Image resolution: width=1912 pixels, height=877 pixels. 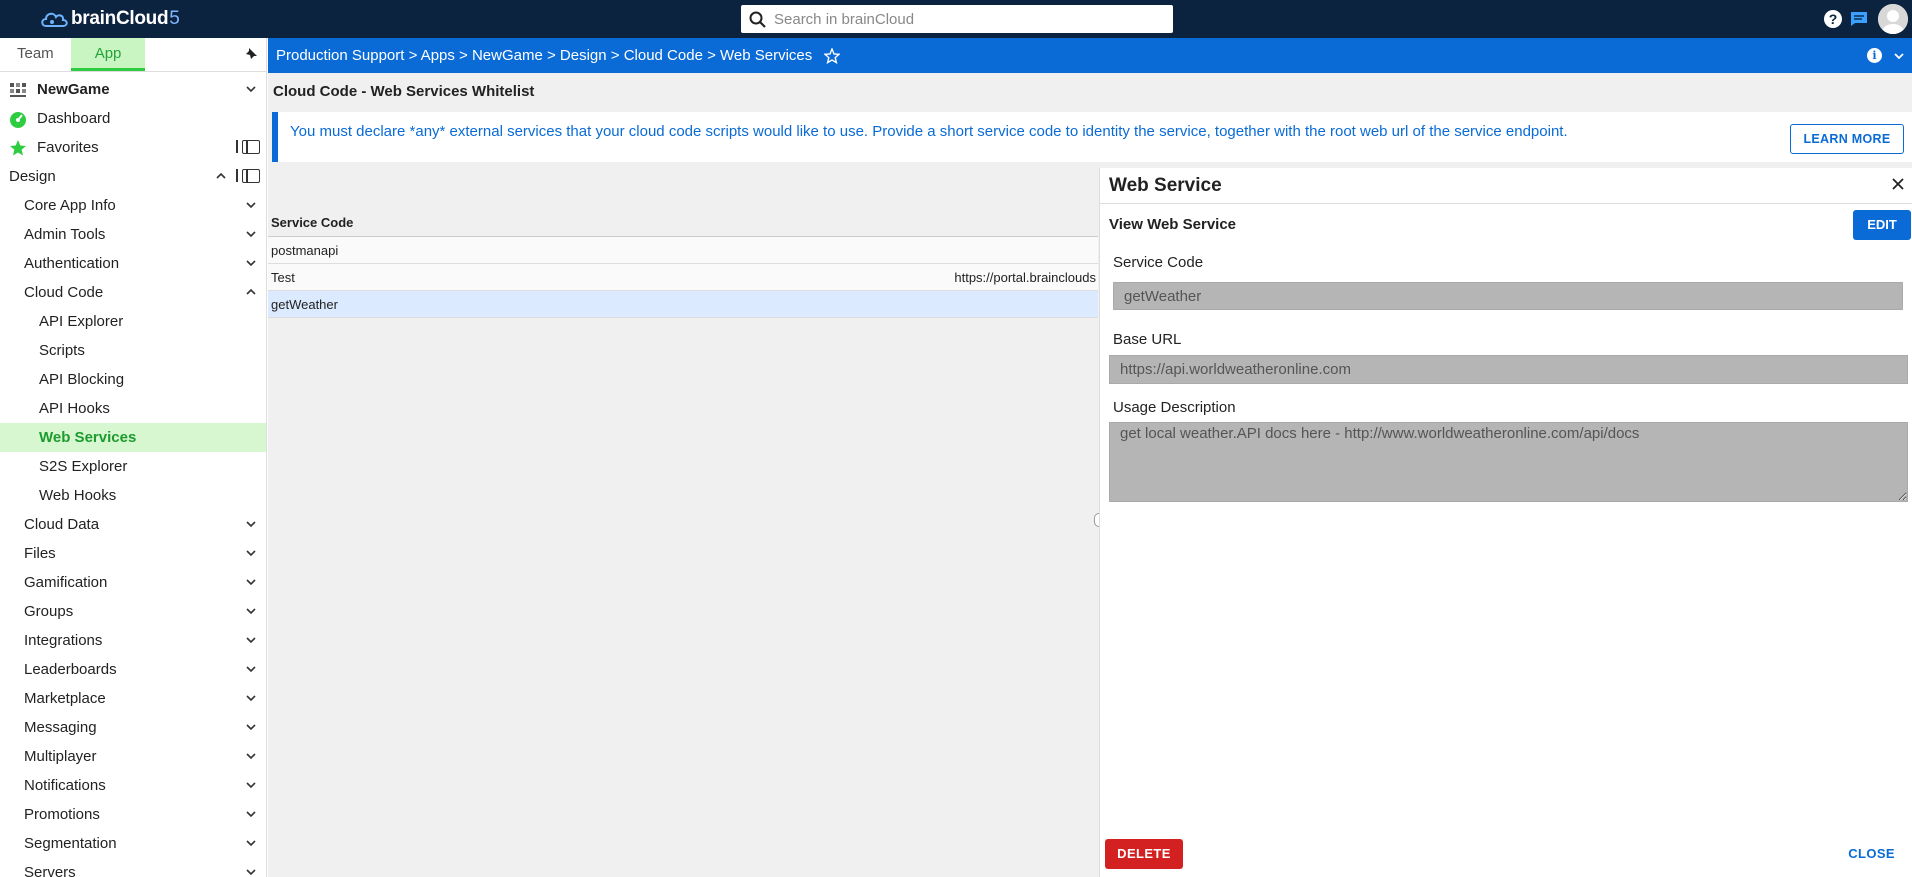 I want to click on search-icon, so click(x=757, y=19).